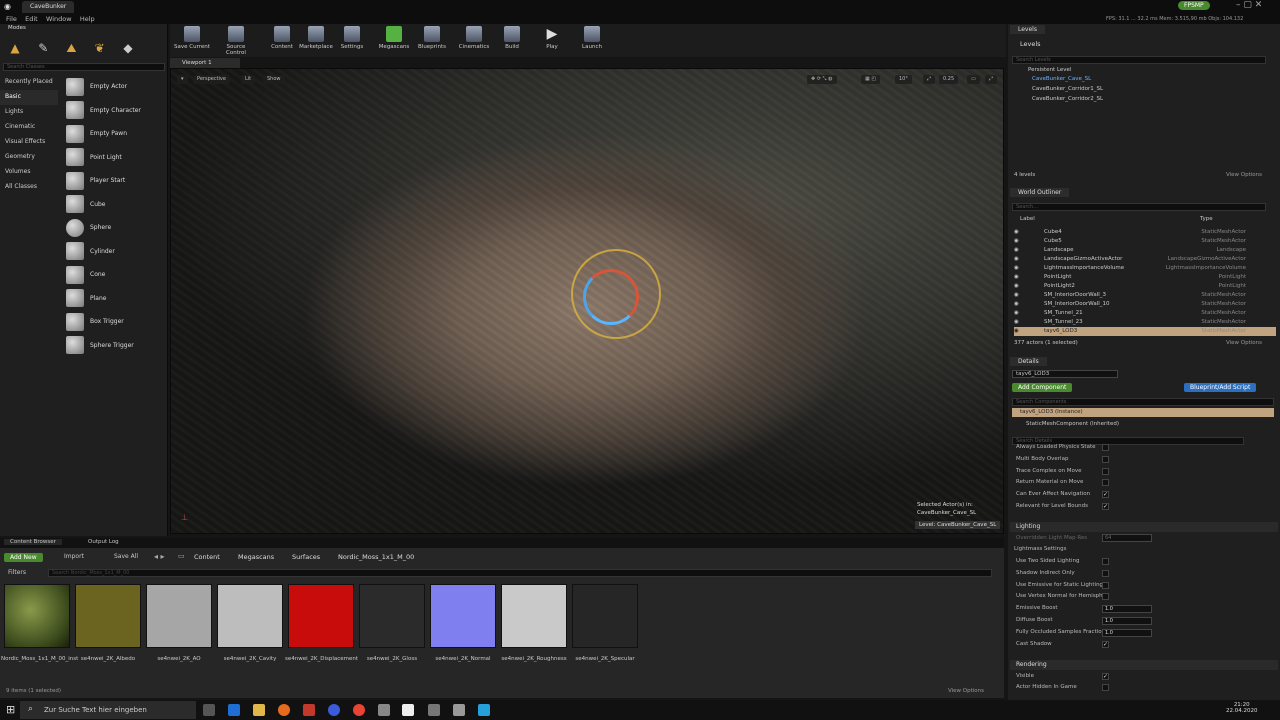  Describe the element at coordinates (128, 48) in the screenshot. I see `geometry-mode-icon: ◆` at that location.